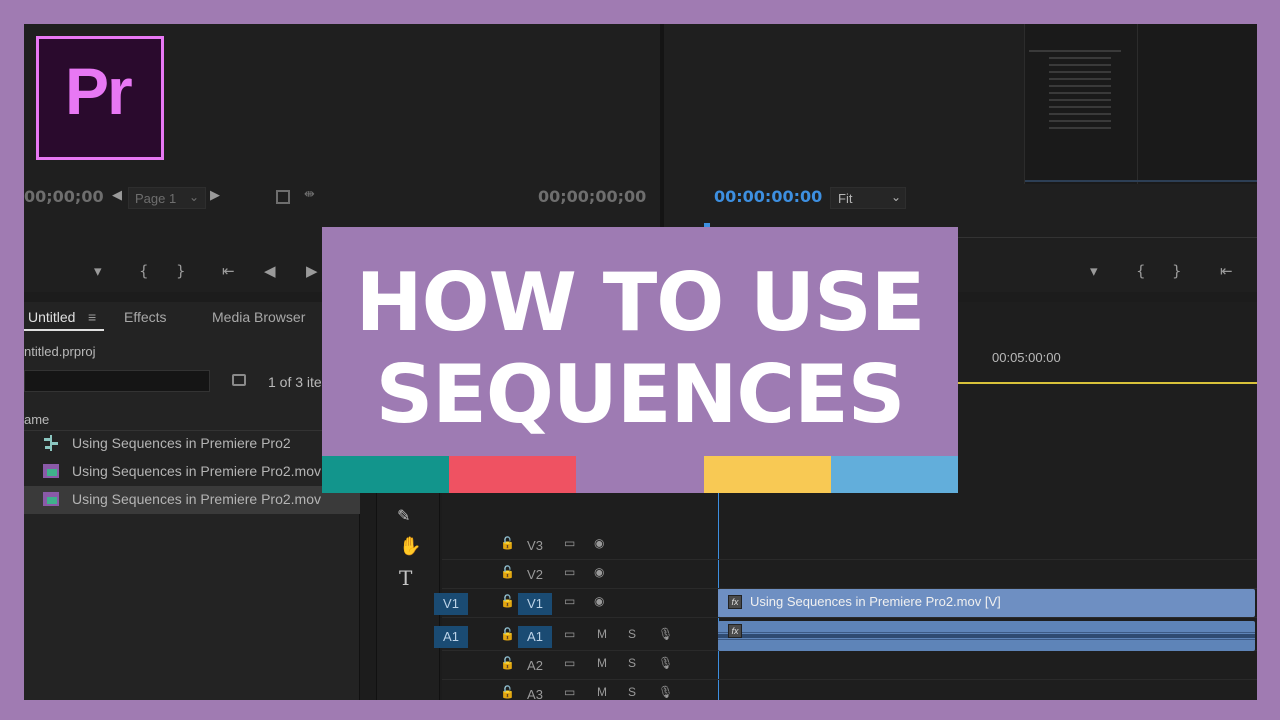  Describe the element at coordinates (117, 195) in the screenshot. I see `prev-page-icon: ◀` at that location.